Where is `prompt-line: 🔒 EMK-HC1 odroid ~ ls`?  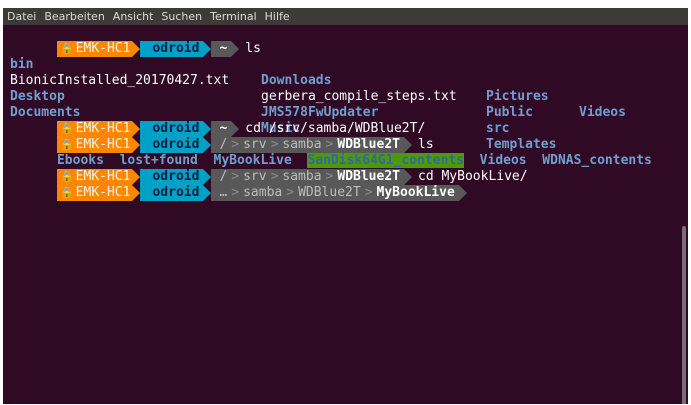
prompt-line: 🔒 EMK-HC1 odroid ~ ls is located at coordinates (135, 41).